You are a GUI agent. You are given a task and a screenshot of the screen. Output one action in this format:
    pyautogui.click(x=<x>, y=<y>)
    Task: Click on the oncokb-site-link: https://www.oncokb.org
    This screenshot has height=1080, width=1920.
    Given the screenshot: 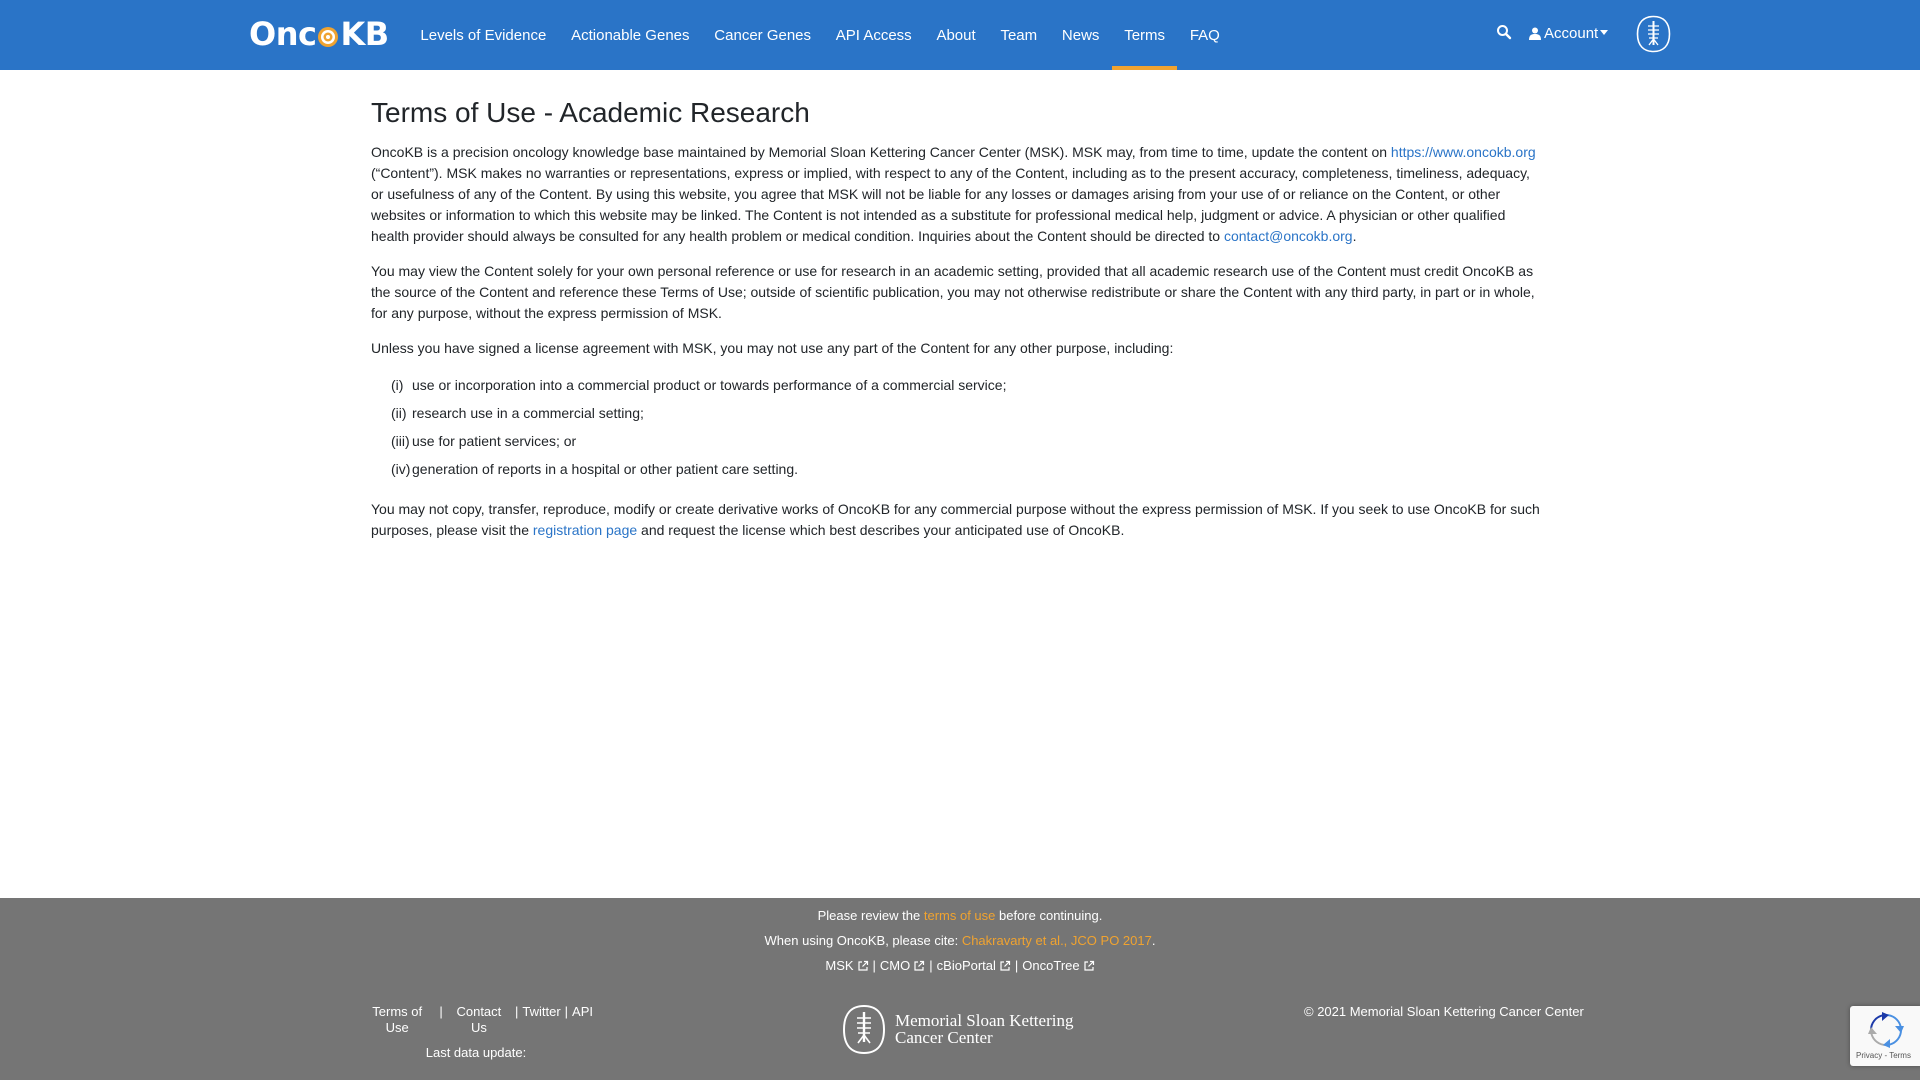 What is the action you would take?
    pyautogui.click(x=1463, y=152)
    